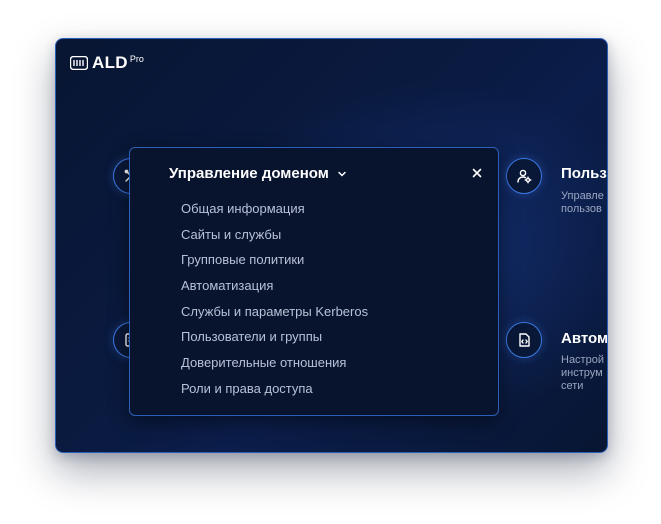 The image size is (661, 524). I want to click on user-settings-icon, so click(524, 176).